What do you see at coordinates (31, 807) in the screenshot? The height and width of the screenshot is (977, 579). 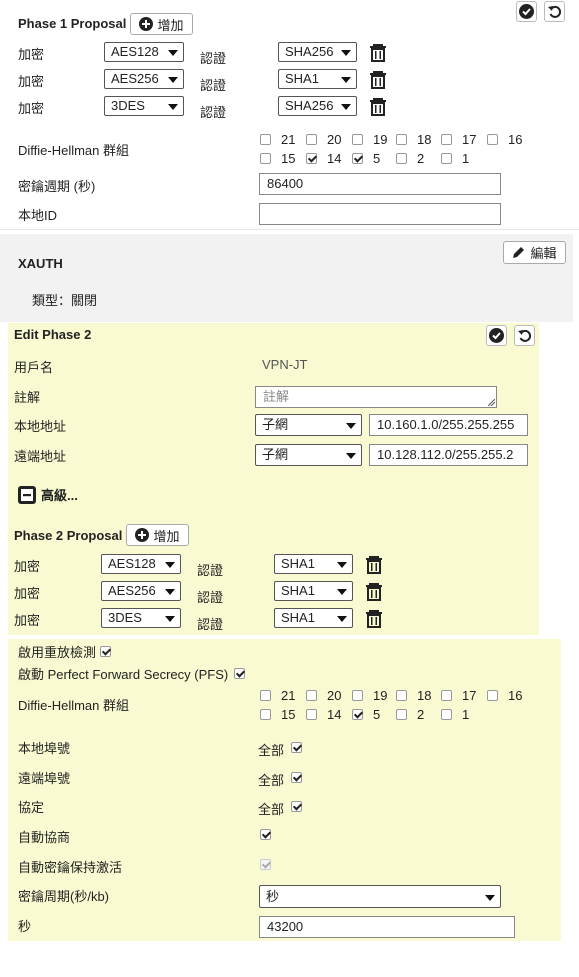 I see `protocol-label: 協定` at bounding box center [31, 807].